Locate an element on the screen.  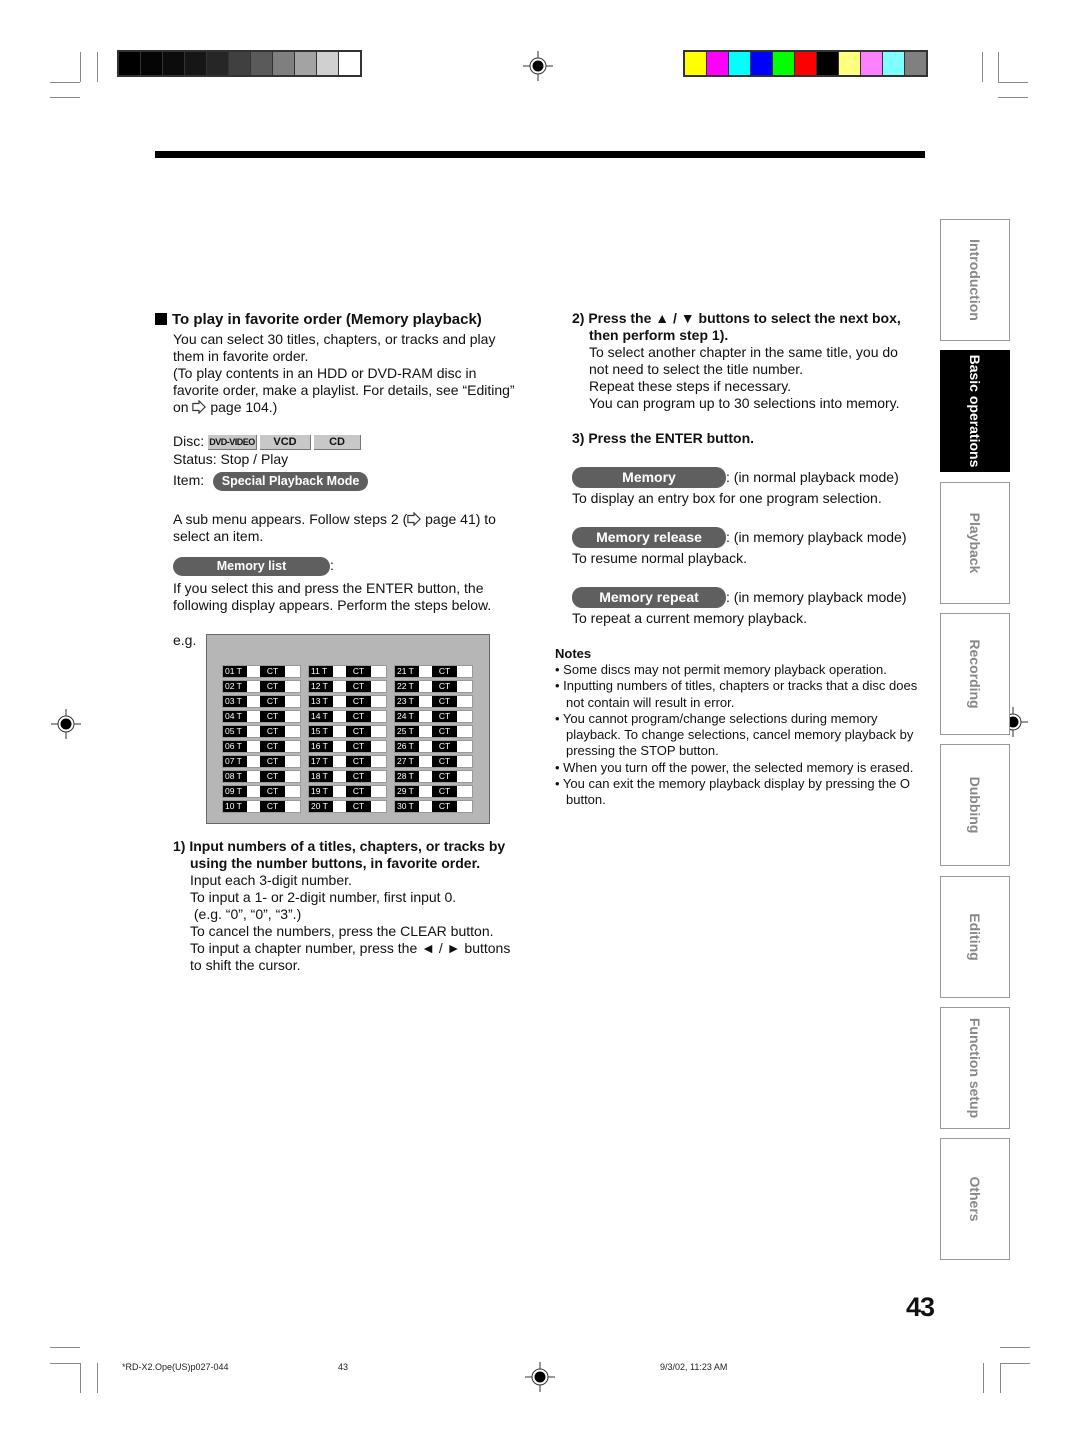
memory-entry-row: 09 T CT is located at coordinates (261, 791).